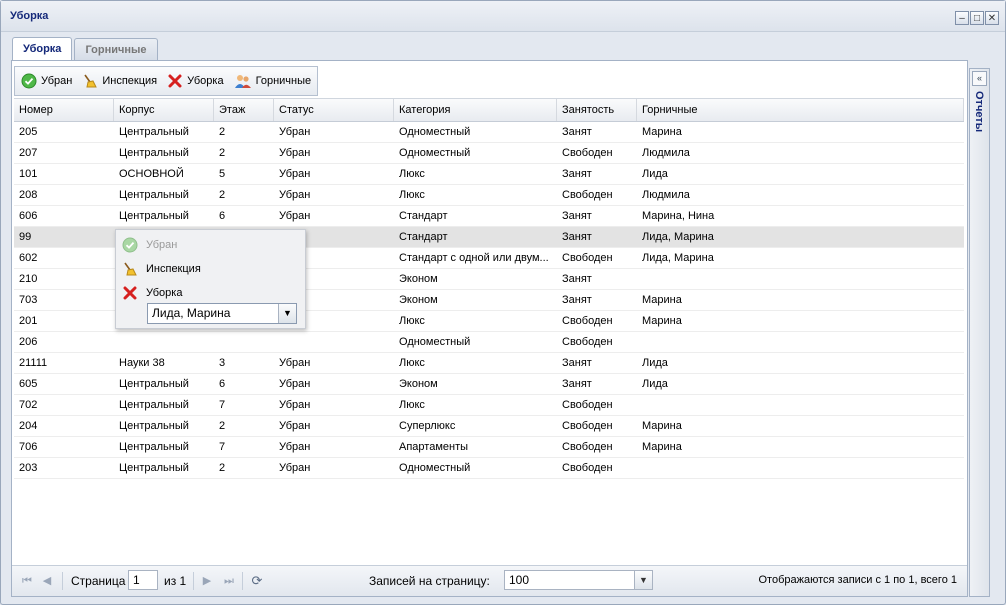  Describe the element at coordinates (962, 18) in the screenshot. I see `minimize-button: –` at that location.